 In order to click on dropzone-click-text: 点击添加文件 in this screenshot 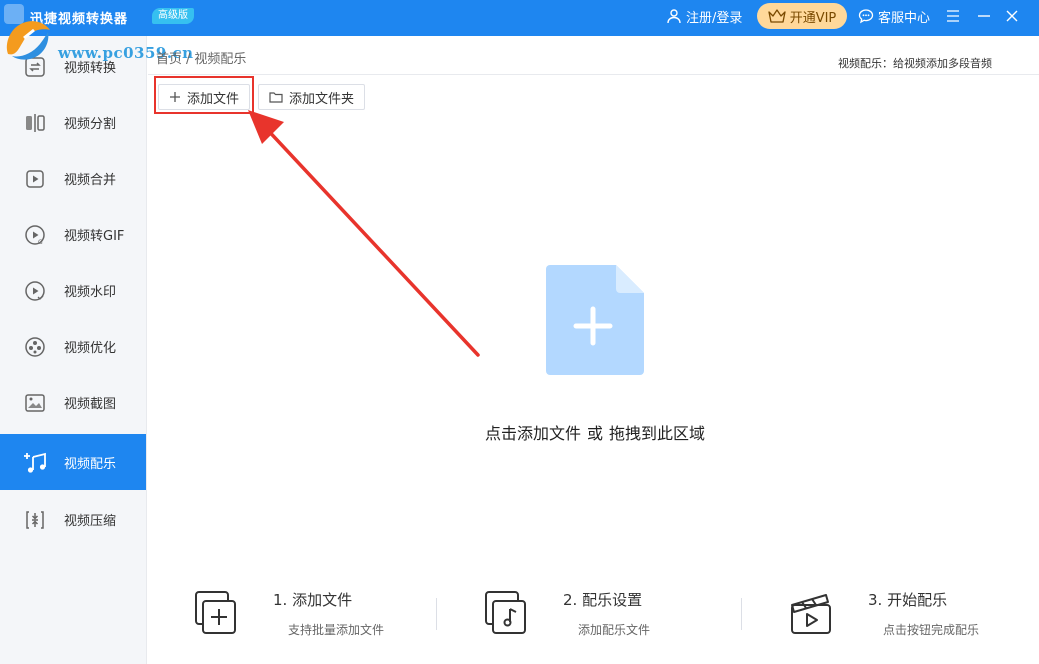, I will do `click(532, 433)`.